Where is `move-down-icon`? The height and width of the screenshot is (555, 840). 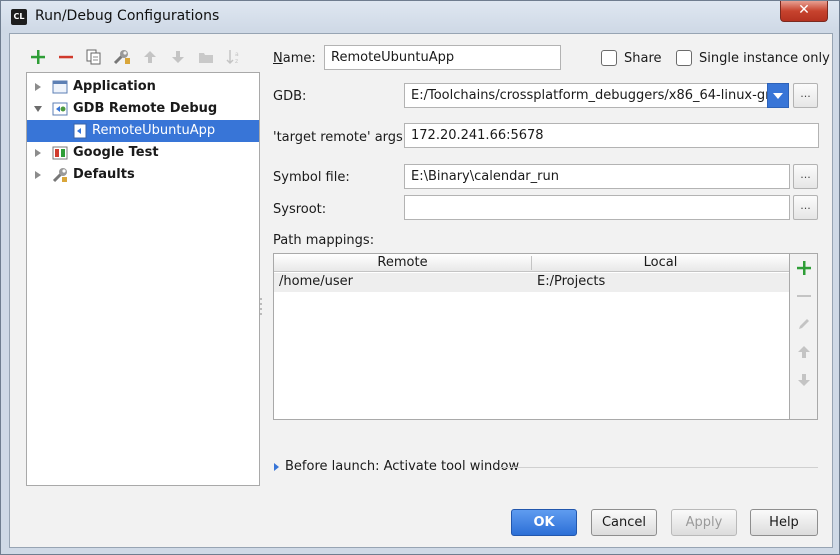 move-down-icon is located at coordinates (178, 57).